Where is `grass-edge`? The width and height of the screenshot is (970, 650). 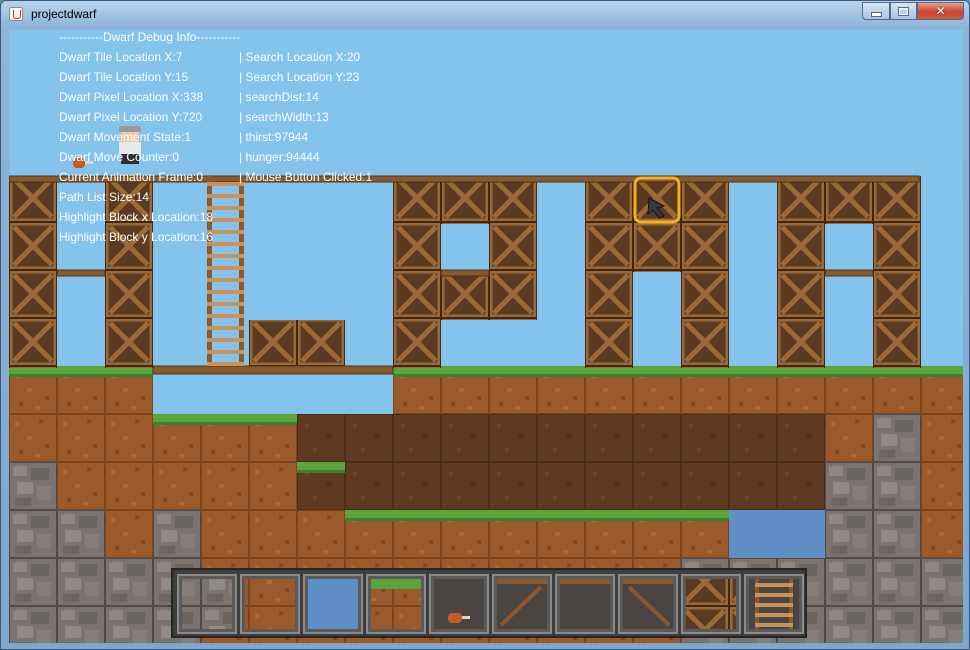
grass-edge is located at coordinates (225, 423).